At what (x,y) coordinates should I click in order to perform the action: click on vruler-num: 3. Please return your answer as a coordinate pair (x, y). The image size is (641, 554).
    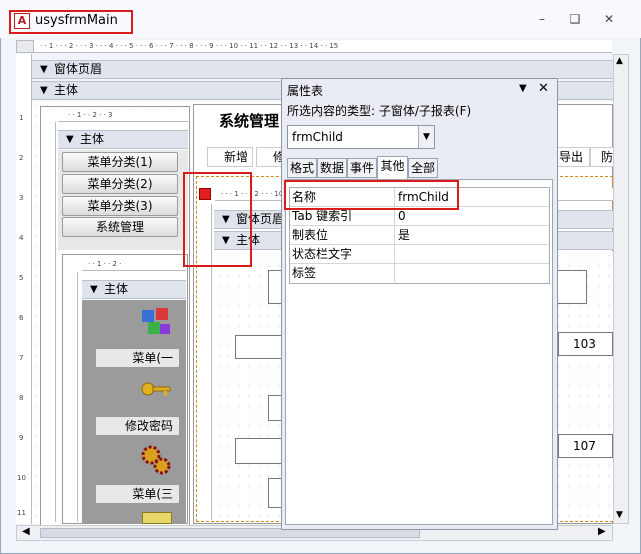
    Looking at the image, I should click on (21, 198).